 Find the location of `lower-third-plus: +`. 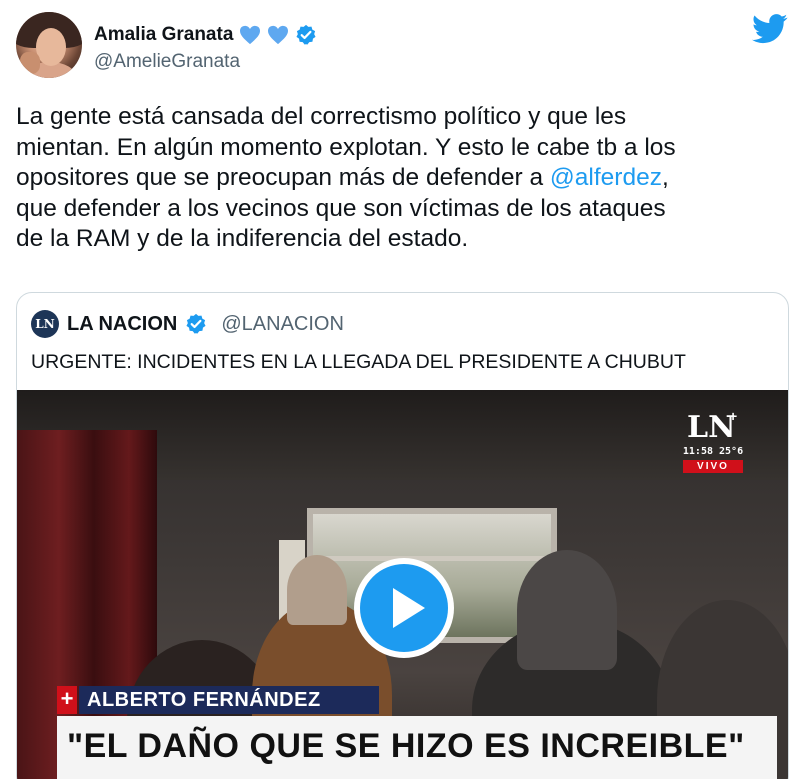

lower-third-plus: + is located at coordinates (67, 700).